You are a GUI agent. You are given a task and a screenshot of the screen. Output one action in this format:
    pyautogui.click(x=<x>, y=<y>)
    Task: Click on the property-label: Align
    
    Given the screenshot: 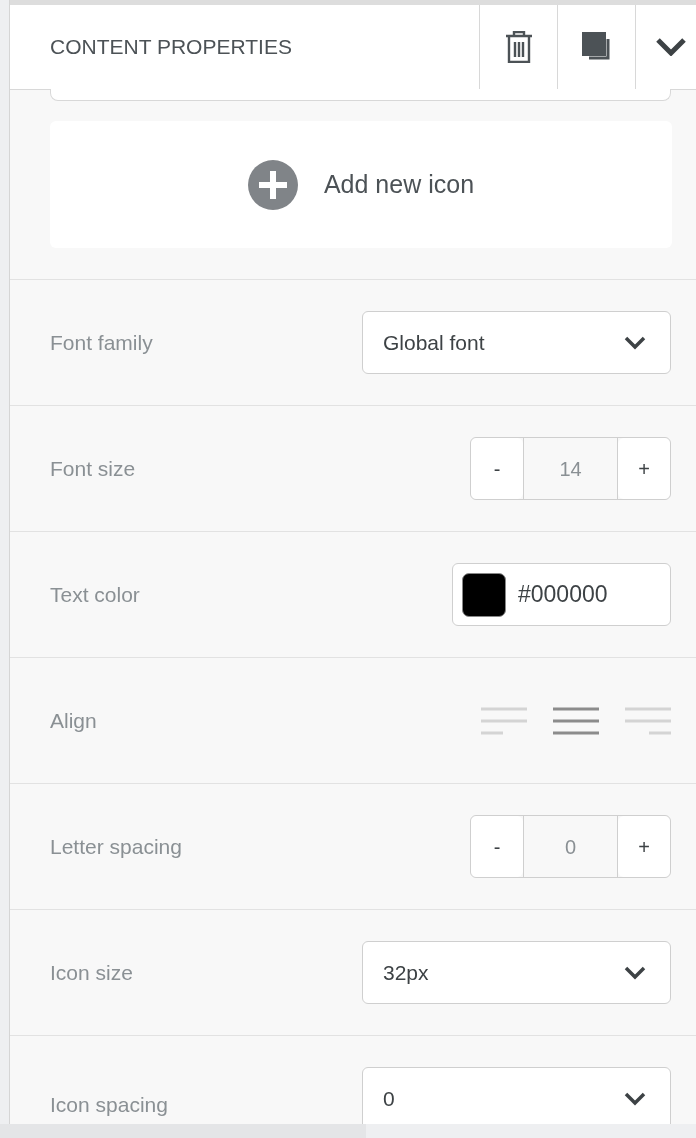 What is the action you would take?
    pyautogui.click(x=74, y=720)
    